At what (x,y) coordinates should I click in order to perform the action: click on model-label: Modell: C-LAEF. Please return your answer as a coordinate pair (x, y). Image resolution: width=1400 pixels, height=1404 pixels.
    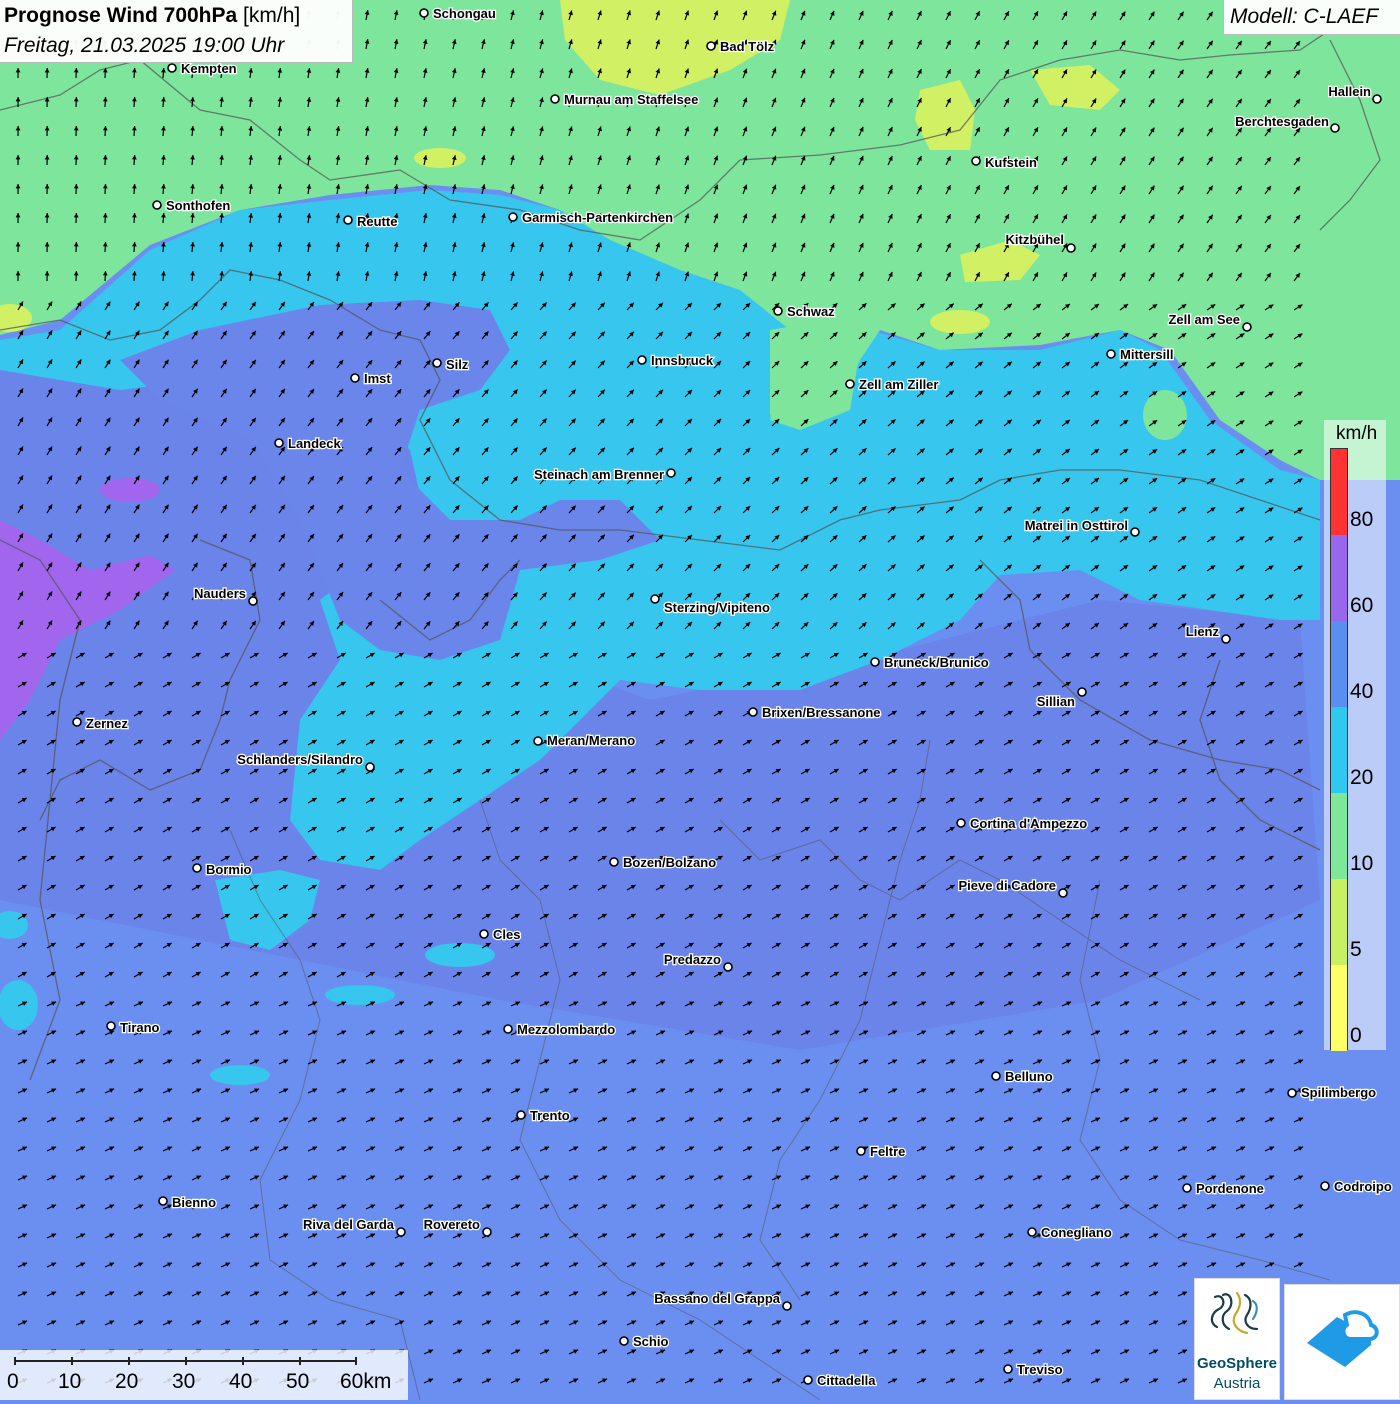
    Looking at the image, I should click on (1304, 17).